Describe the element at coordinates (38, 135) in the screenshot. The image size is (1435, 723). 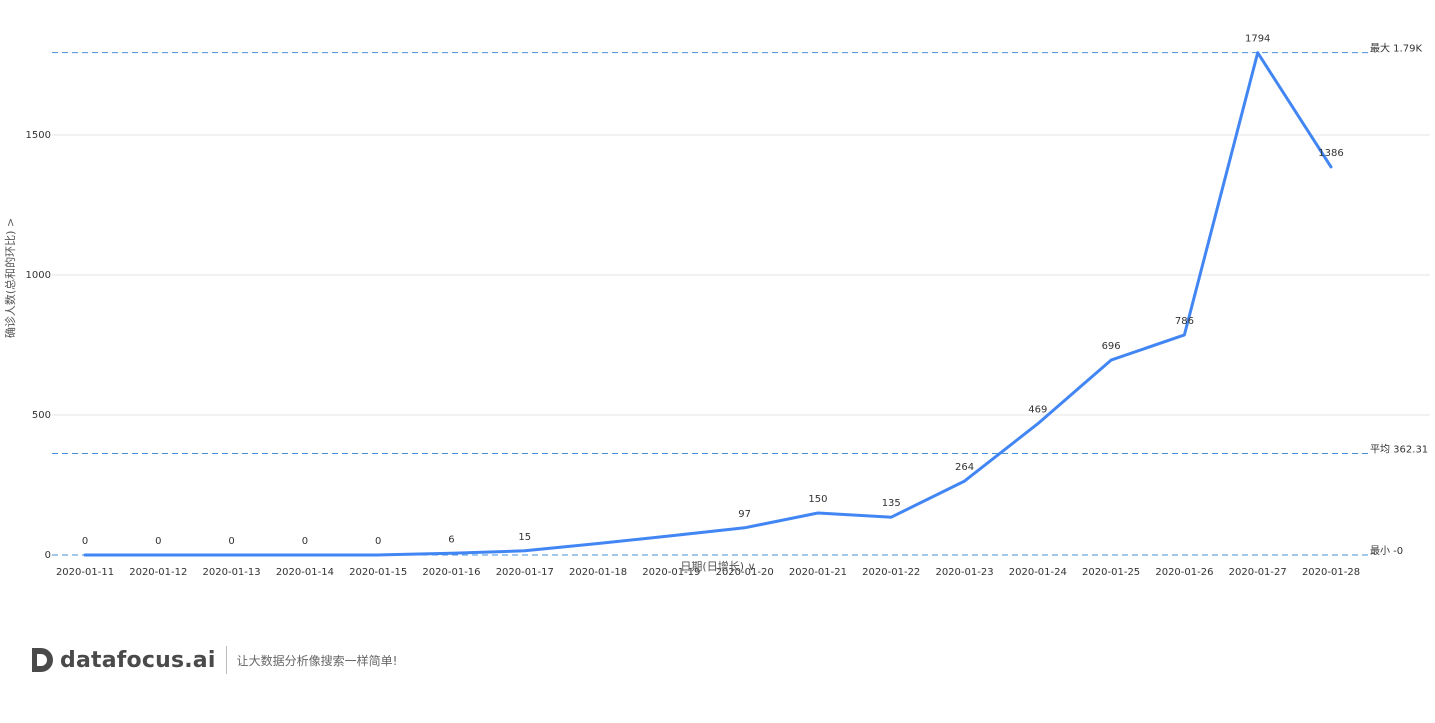
I see `y-tick-label: 1500` at that location.